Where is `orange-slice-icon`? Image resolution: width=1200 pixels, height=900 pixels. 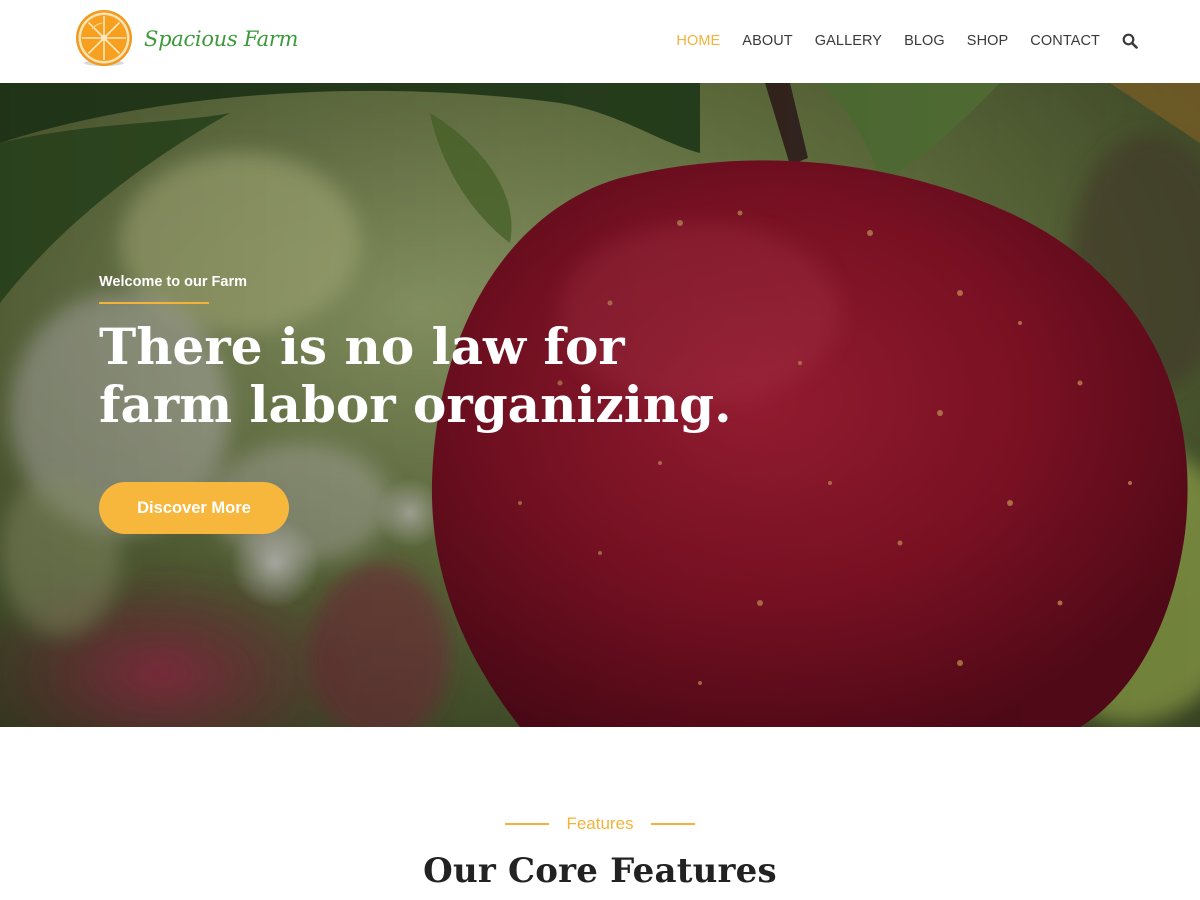 orange-slice-icon is located at coordinates (104, 38).